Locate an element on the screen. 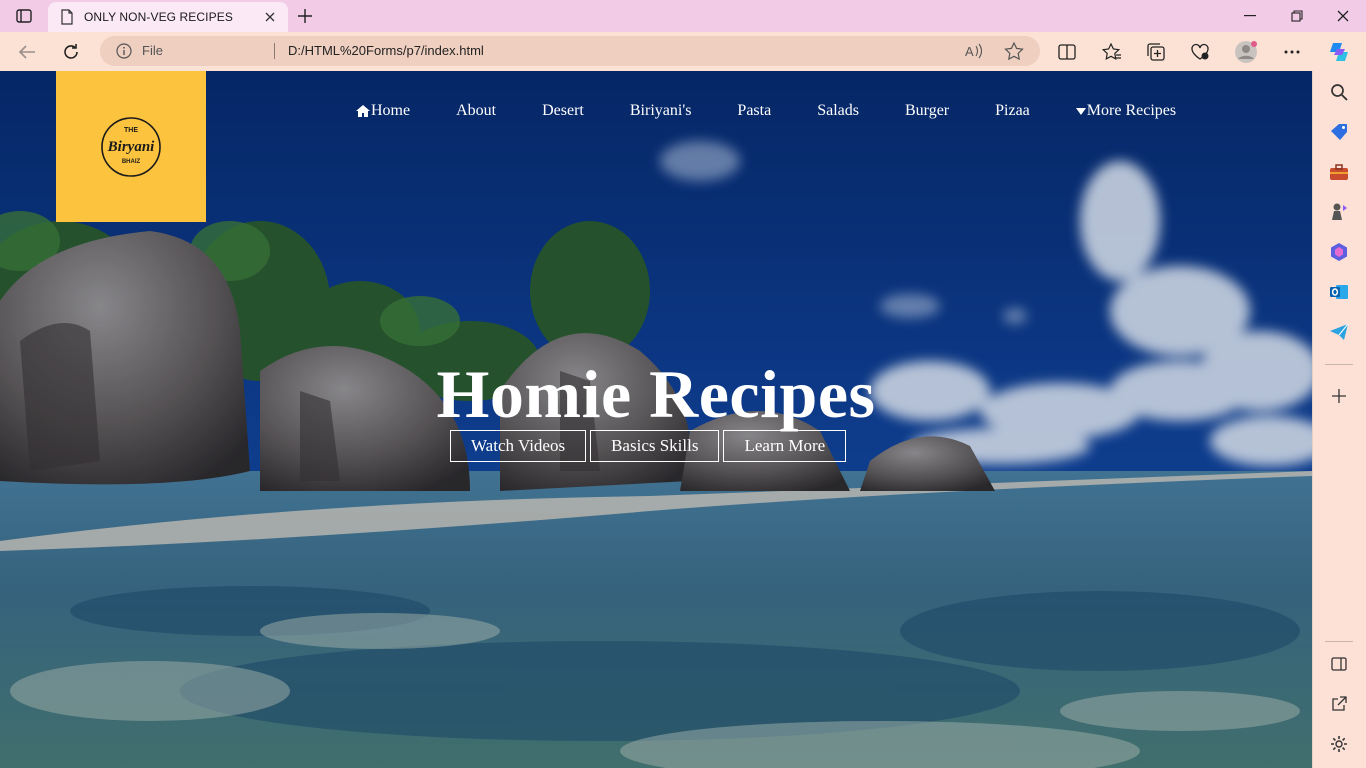 Image resolution: width=1366 pixels, height=768 pixels. sidebar-add-button is located at coordinates (1339, 396).